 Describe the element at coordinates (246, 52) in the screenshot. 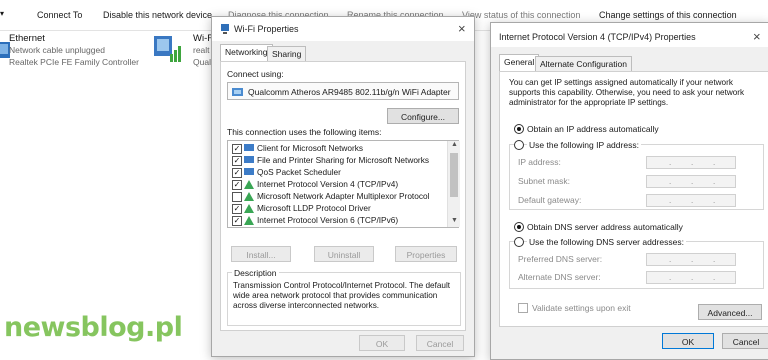

I see `tab-networking: Networking` at that location.